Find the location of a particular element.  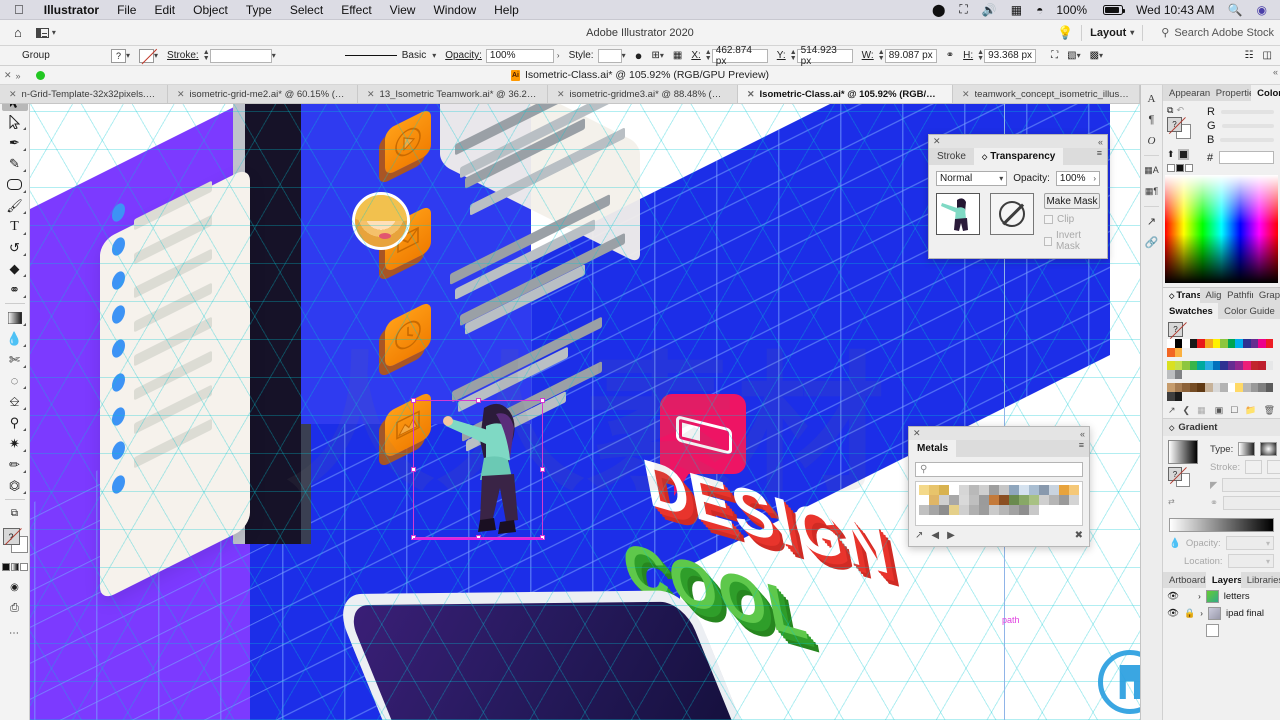

x-position-group: X: ▲ ▼ 462.874 px is located at coordinates (729, 56).